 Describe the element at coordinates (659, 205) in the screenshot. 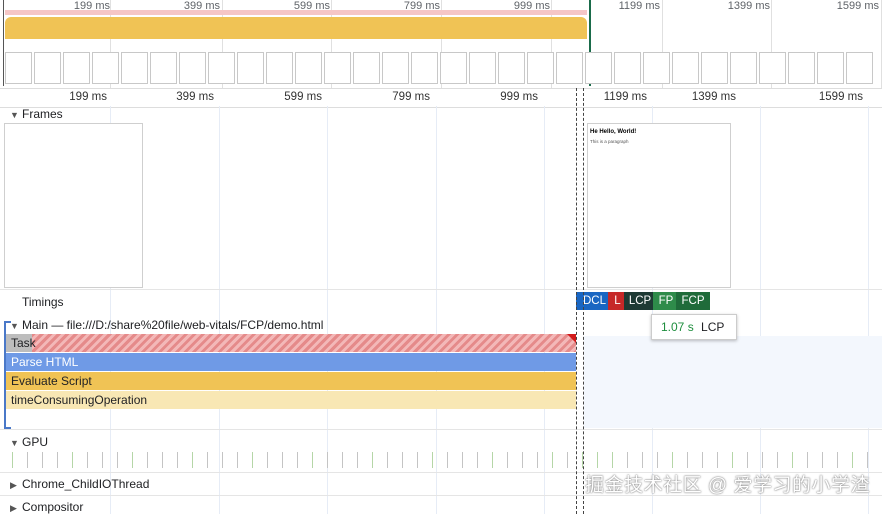

I see `frame-thumbnail-painted: He Hello, World! This is a paragraph` at that location.